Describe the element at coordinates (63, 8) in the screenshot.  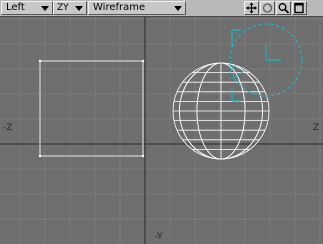
I see `axis-select-label: ZY` at that location.